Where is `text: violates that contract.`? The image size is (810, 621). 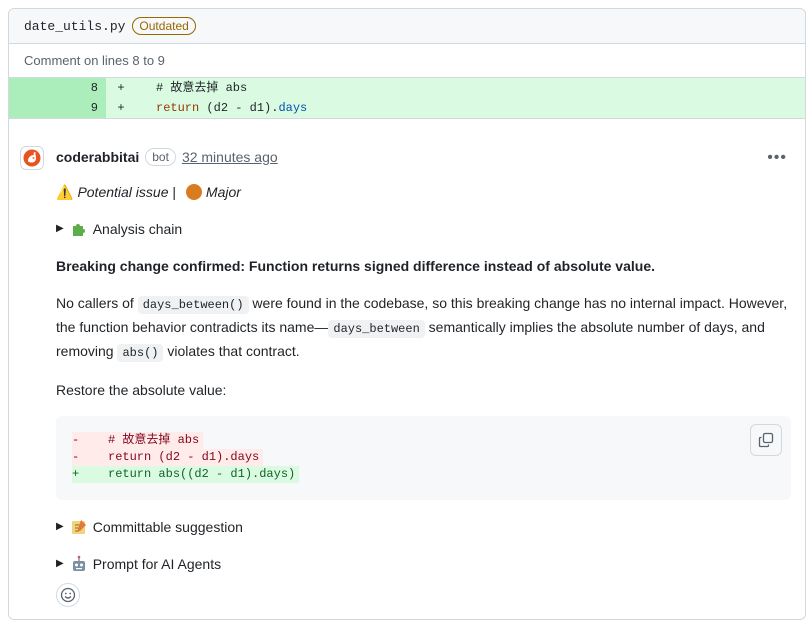
text: violates that contract. is located at coordinates (231, 351).